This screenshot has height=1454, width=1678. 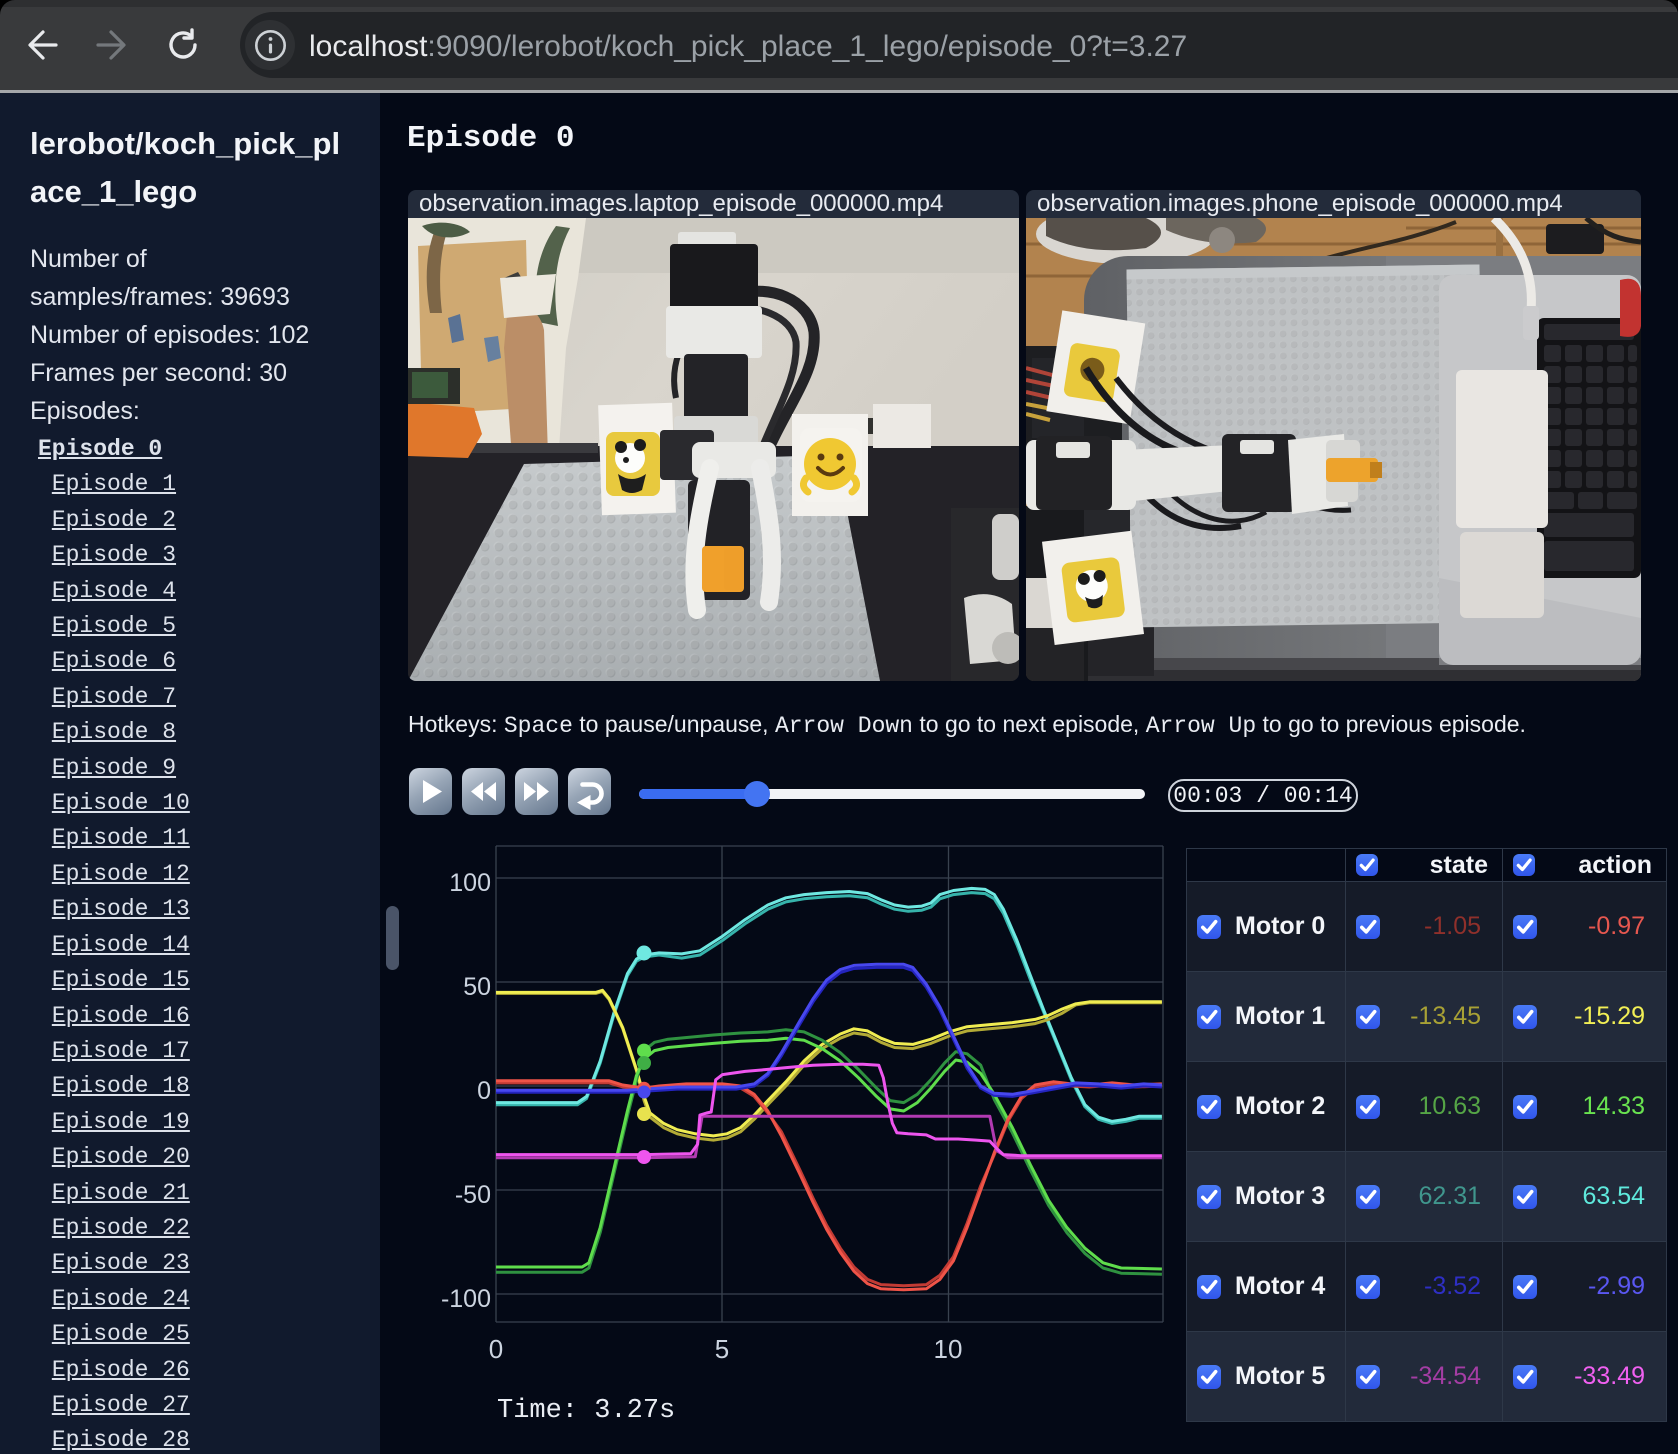 What do you see at coordinates (586, 1411) in the screenshot?
I see `svg-text: Time: 3.27s` at bounding box center [586, 1411].